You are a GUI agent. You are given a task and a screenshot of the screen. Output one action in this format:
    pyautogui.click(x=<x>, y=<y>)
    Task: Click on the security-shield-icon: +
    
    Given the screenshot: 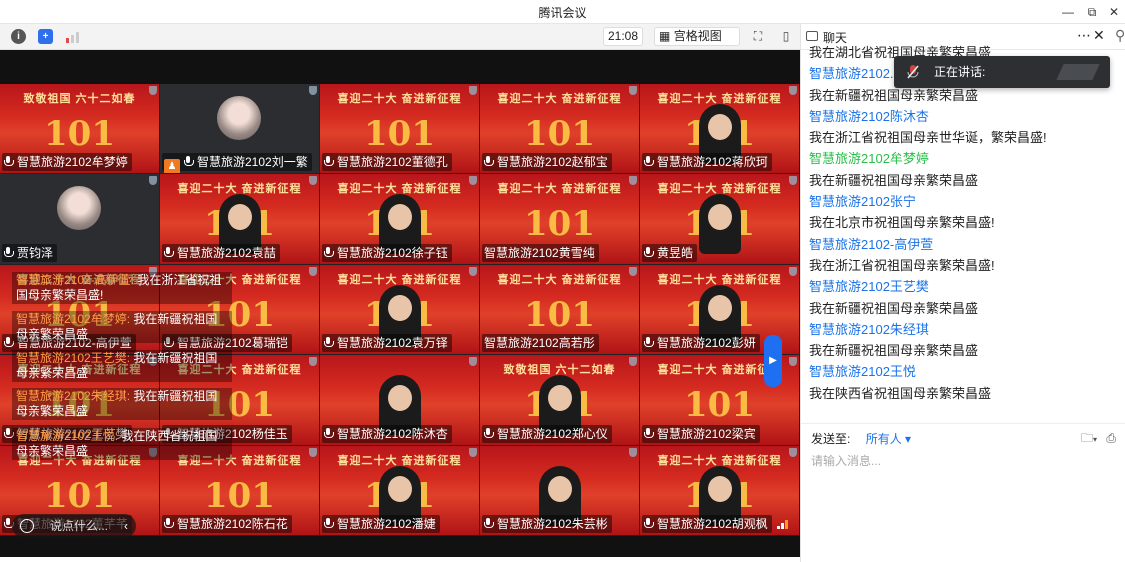 What is the action you would take?
    pyautogui.click(x=45, y=36)
    